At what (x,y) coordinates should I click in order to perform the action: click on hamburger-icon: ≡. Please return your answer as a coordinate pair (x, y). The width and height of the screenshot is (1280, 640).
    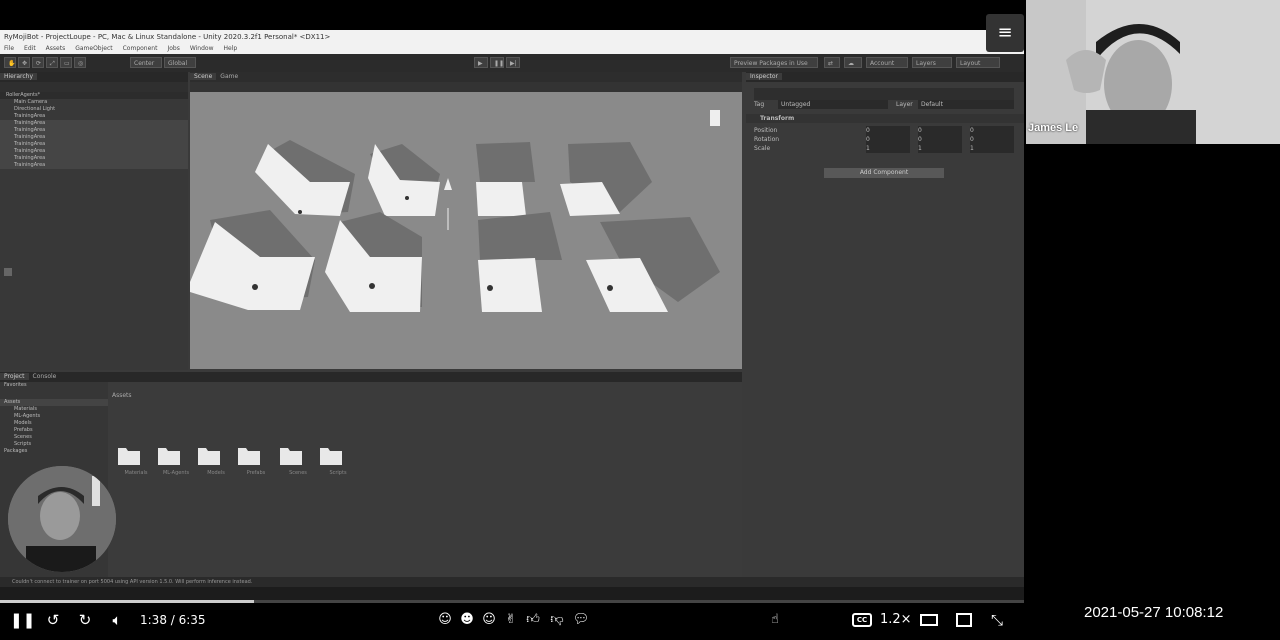
    Looking at the image, I should click on (1005, 33).